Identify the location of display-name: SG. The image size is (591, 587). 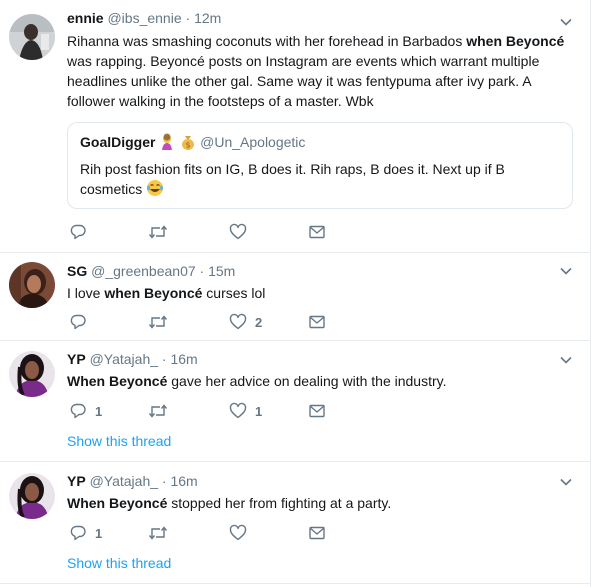
(77, 271).